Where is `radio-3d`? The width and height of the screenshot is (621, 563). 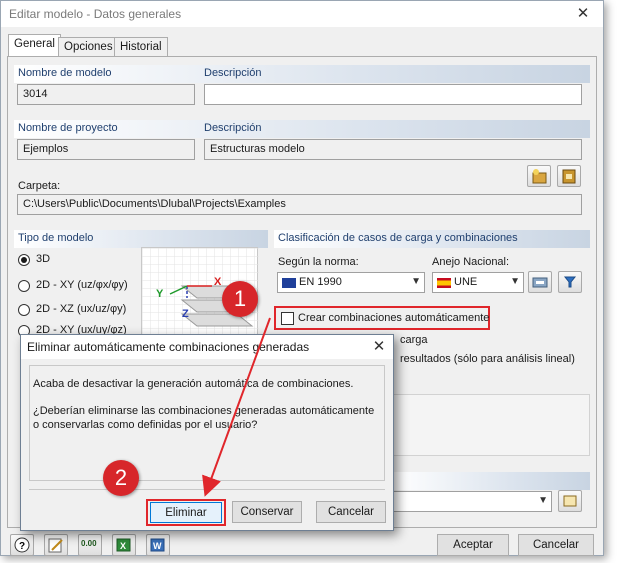 radio-3d is located at coordinates (24, 260).